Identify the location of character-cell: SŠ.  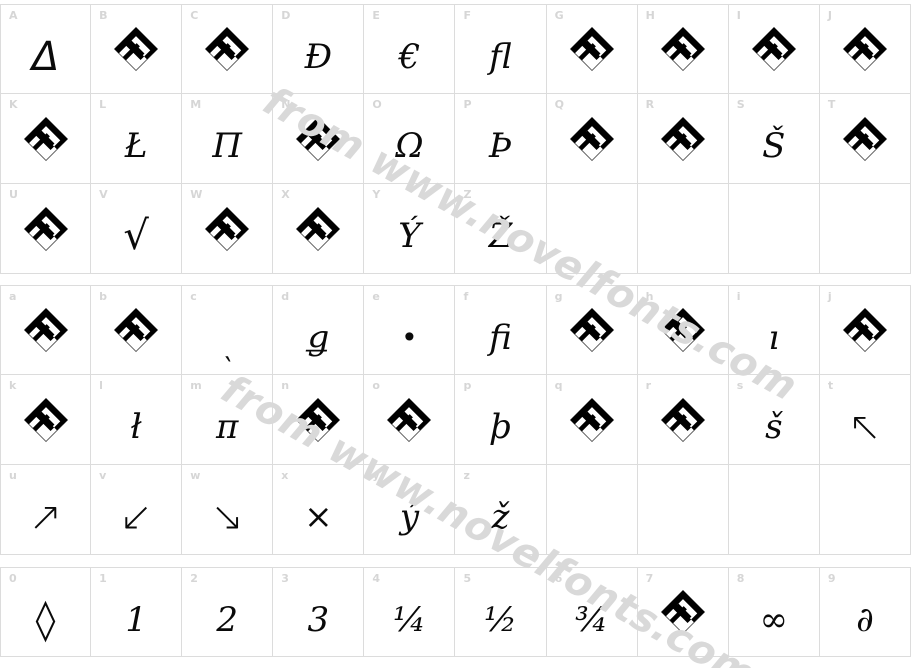
(774, 139).